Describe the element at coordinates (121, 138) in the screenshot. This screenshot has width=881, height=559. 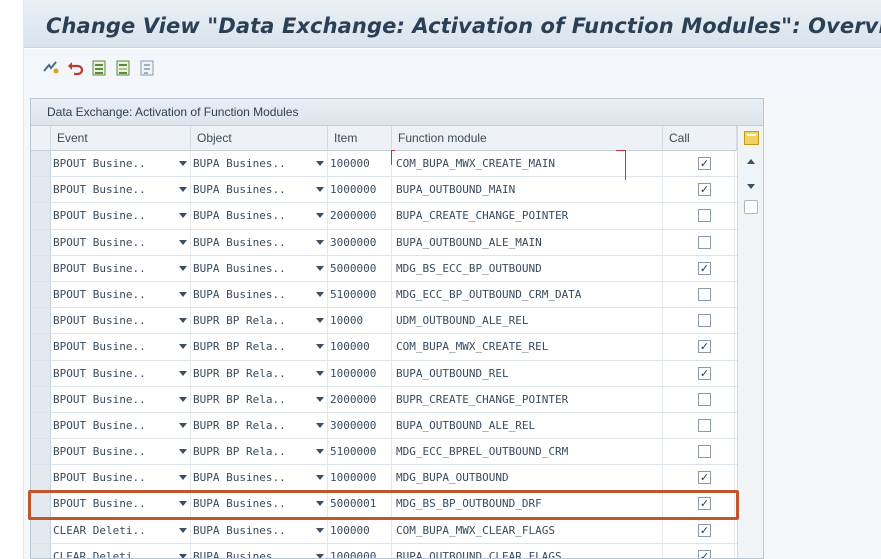
I see `column-header-event: Event` at that location.